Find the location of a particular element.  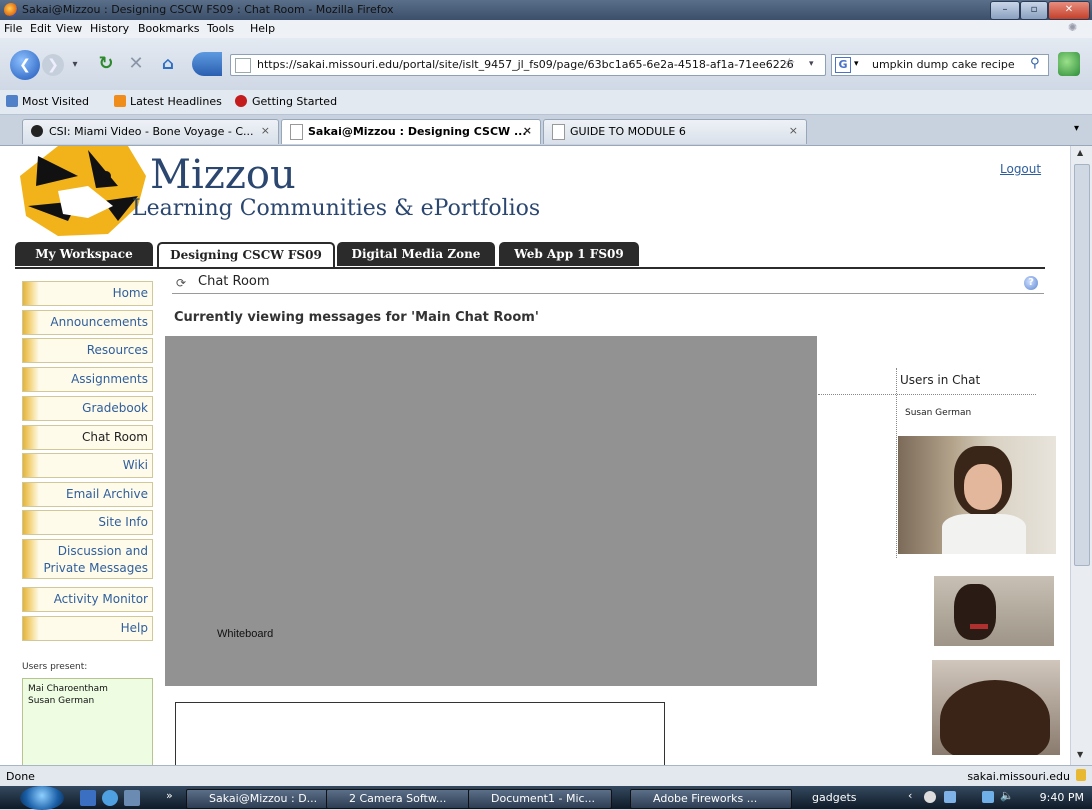

nav-activity-monitor: Activity Monitor is located at coordinates (87, 599).